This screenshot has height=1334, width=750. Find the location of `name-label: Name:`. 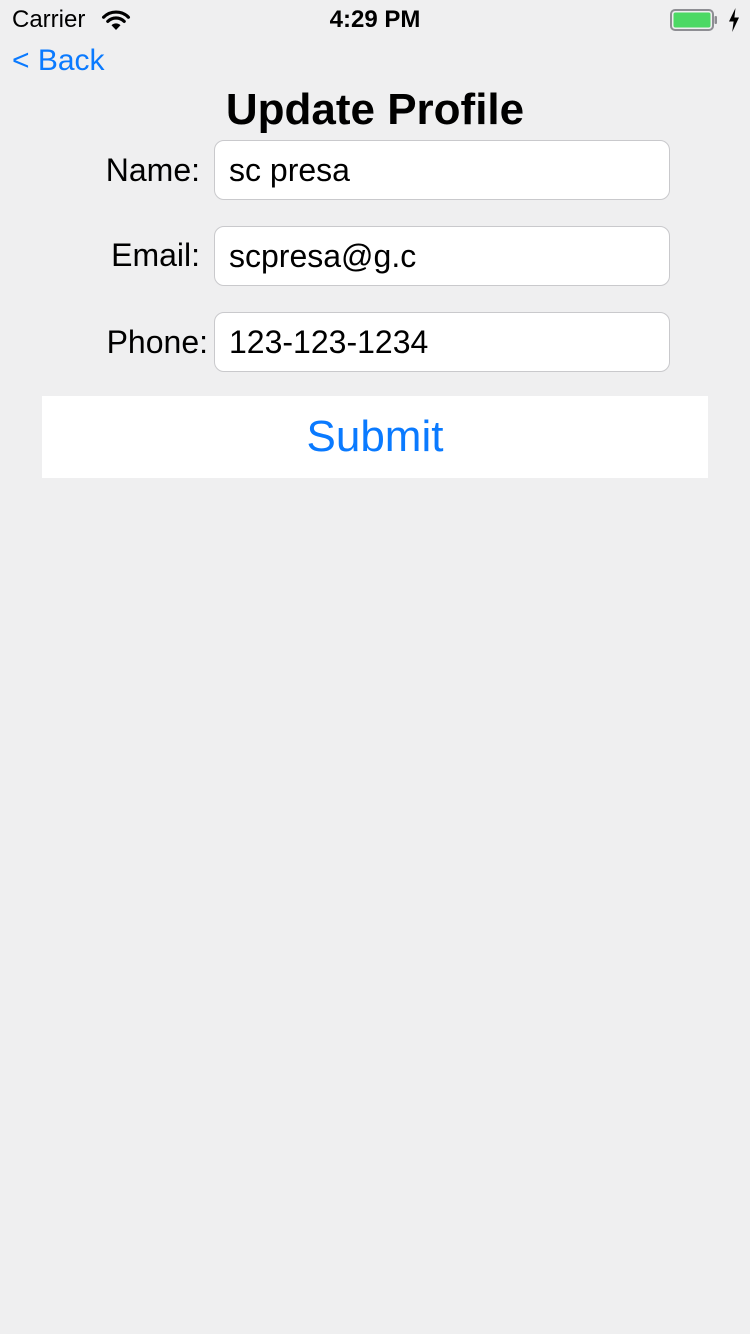

name-label: Name: is located at coordinates (152, 170).